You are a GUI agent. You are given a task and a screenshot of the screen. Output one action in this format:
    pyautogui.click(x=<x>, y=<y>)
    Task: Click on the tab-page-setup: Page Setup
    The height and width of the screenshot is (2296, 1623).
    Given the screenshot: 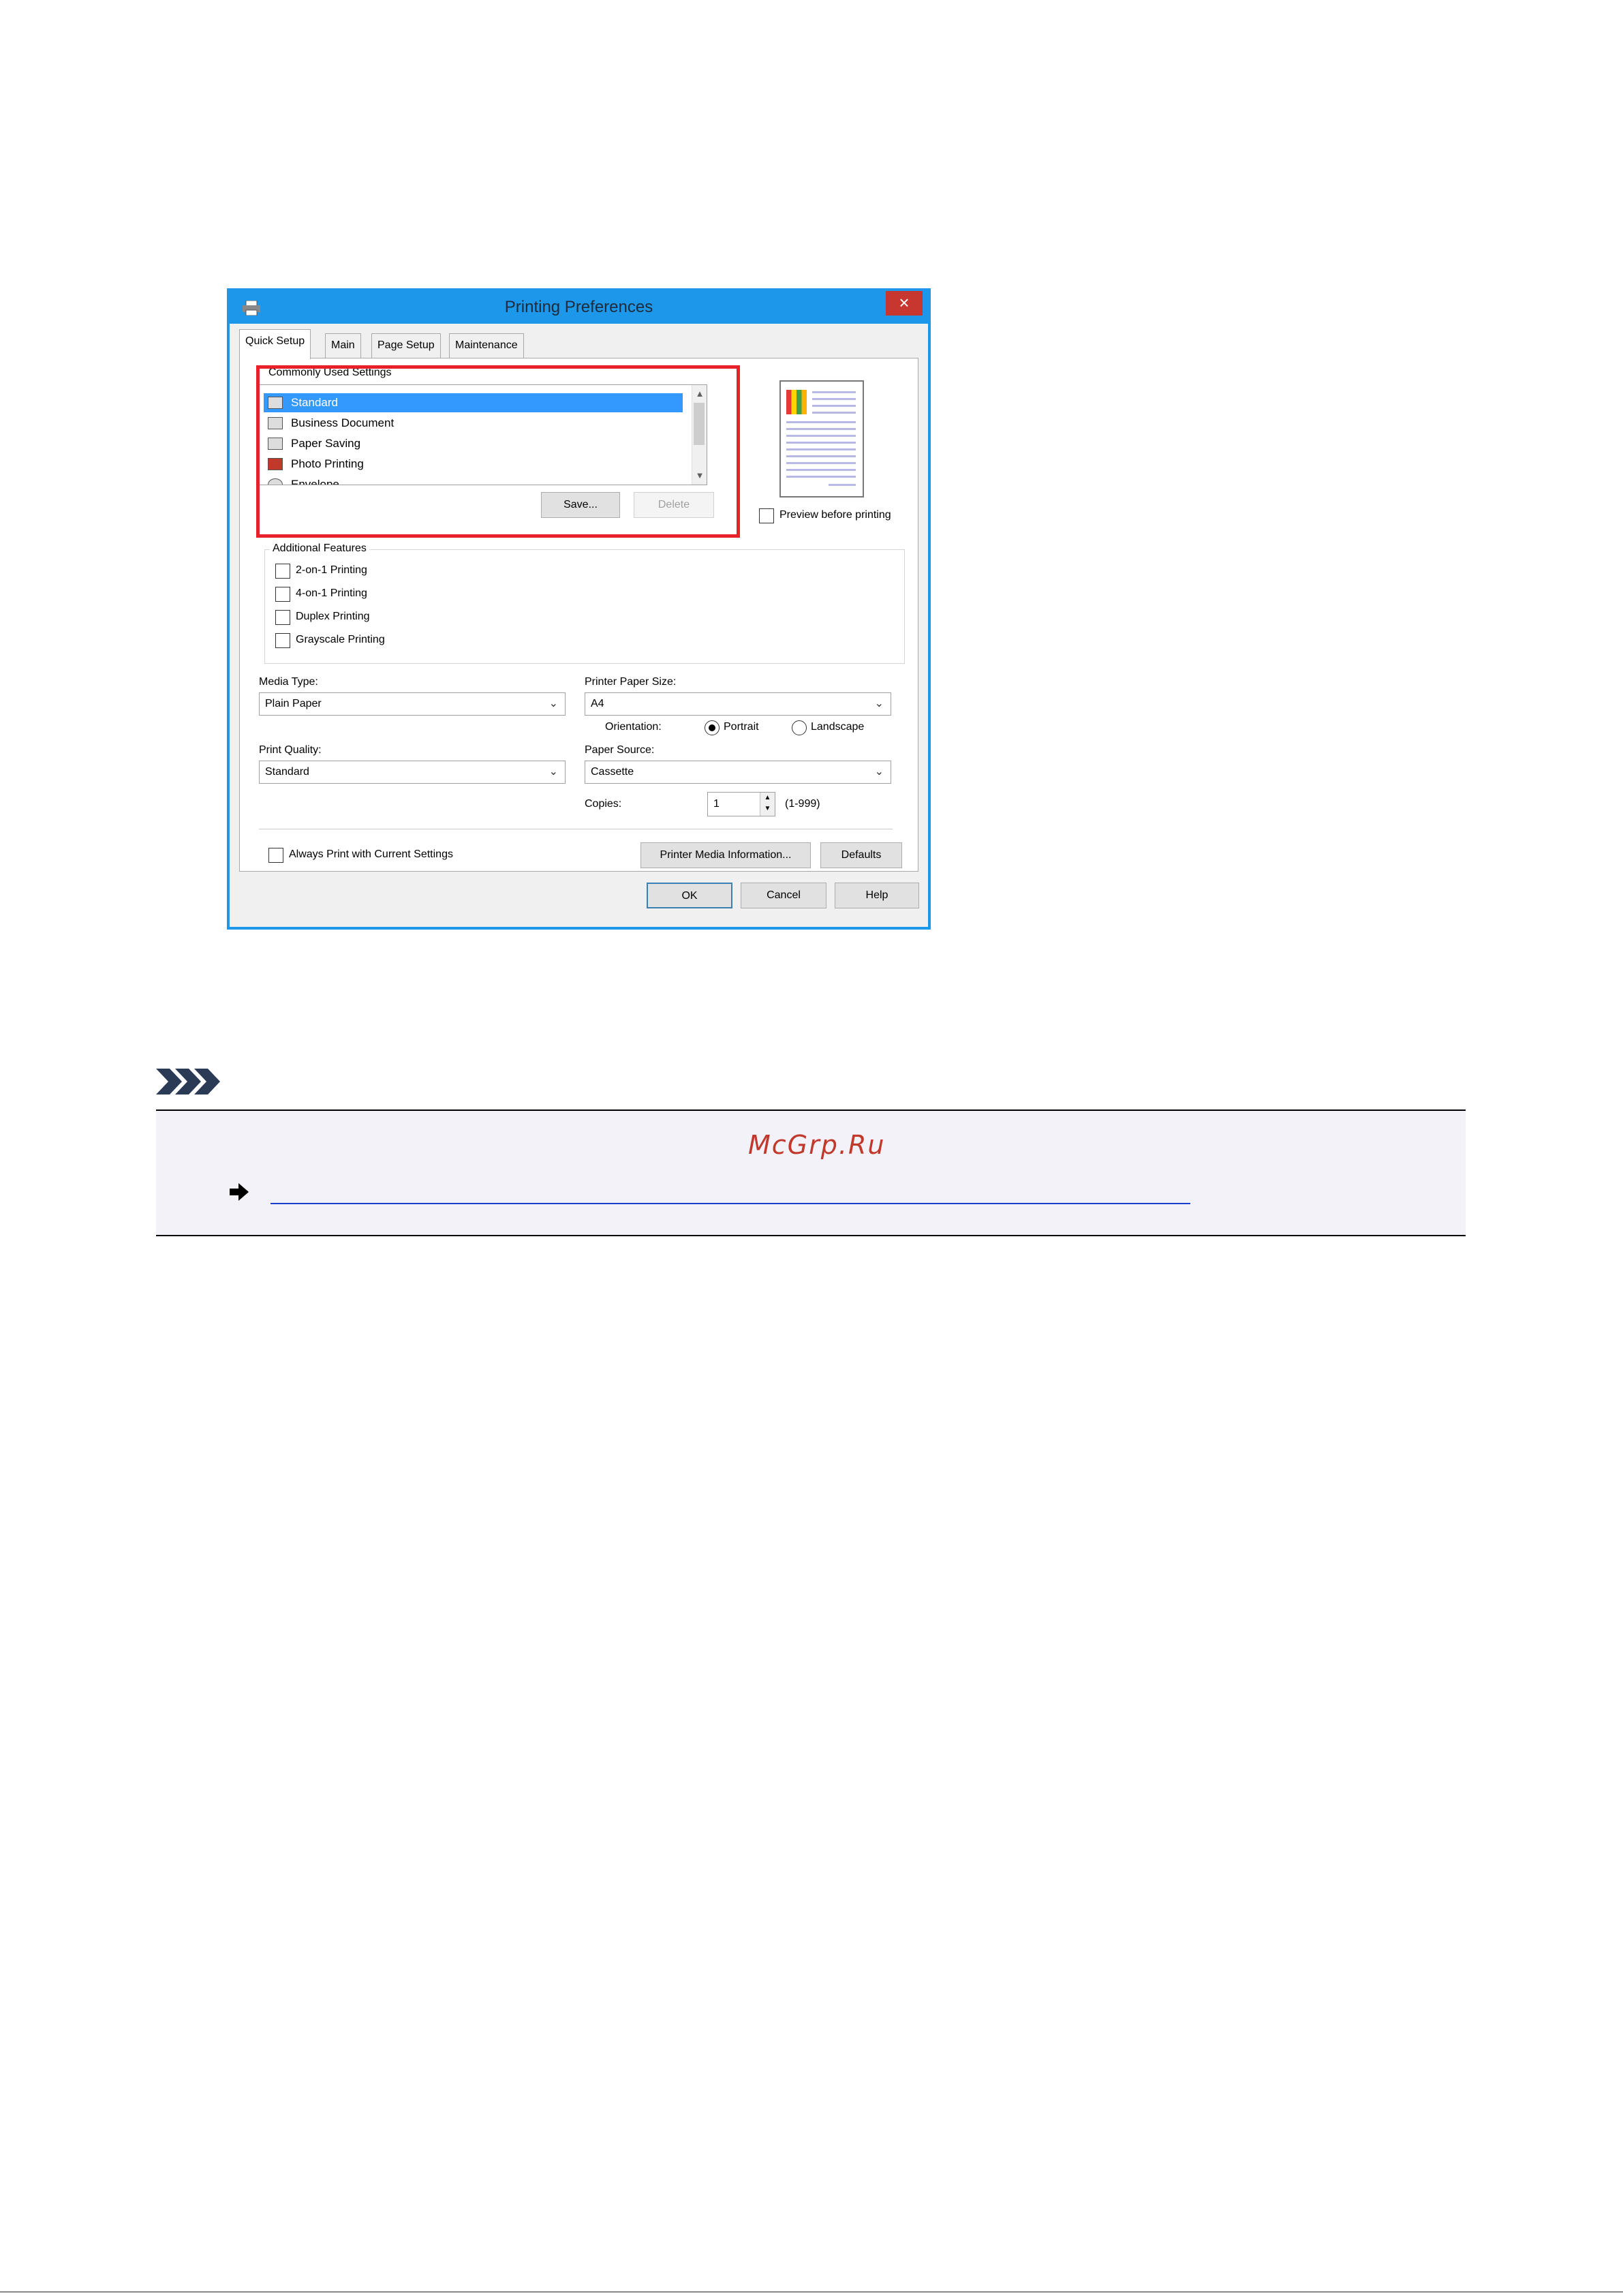 What is the action you would take?
    pyautogui.click(x=406, y=345)
    